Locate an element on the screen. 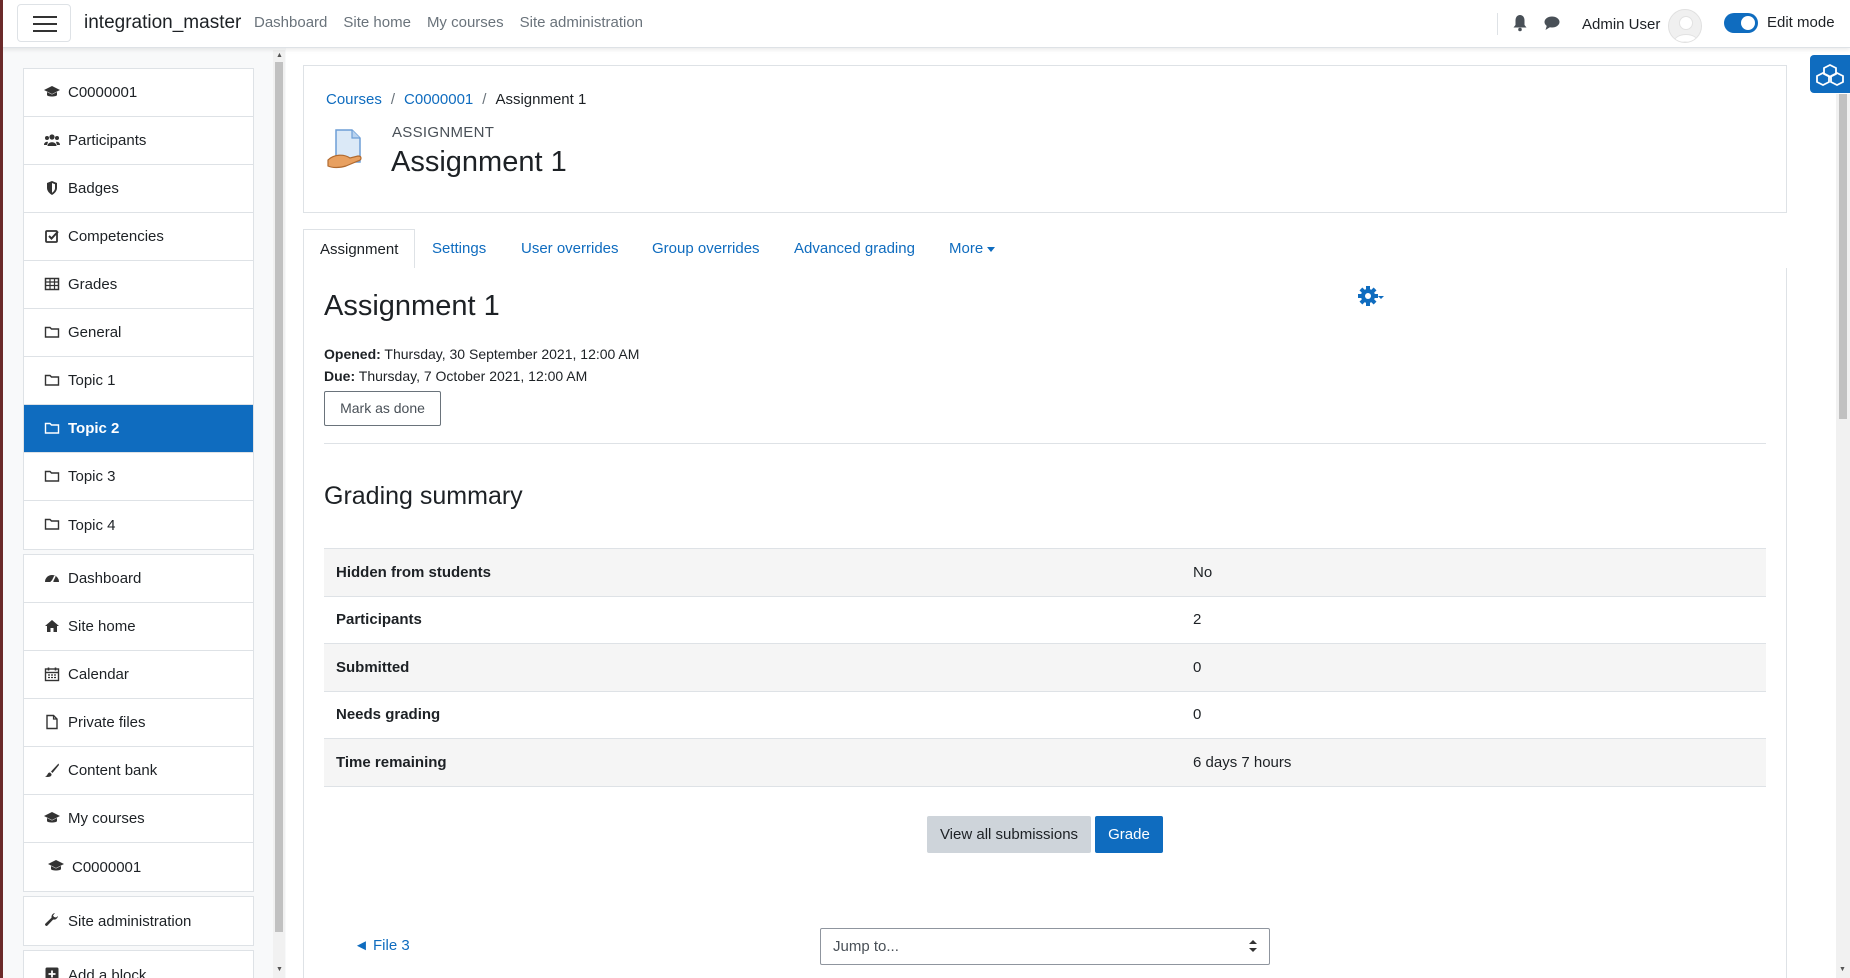 This screenshot has height=978, width=1850. drawer-item-topic-3: Topic 3 is located at coordinates (138, 477).